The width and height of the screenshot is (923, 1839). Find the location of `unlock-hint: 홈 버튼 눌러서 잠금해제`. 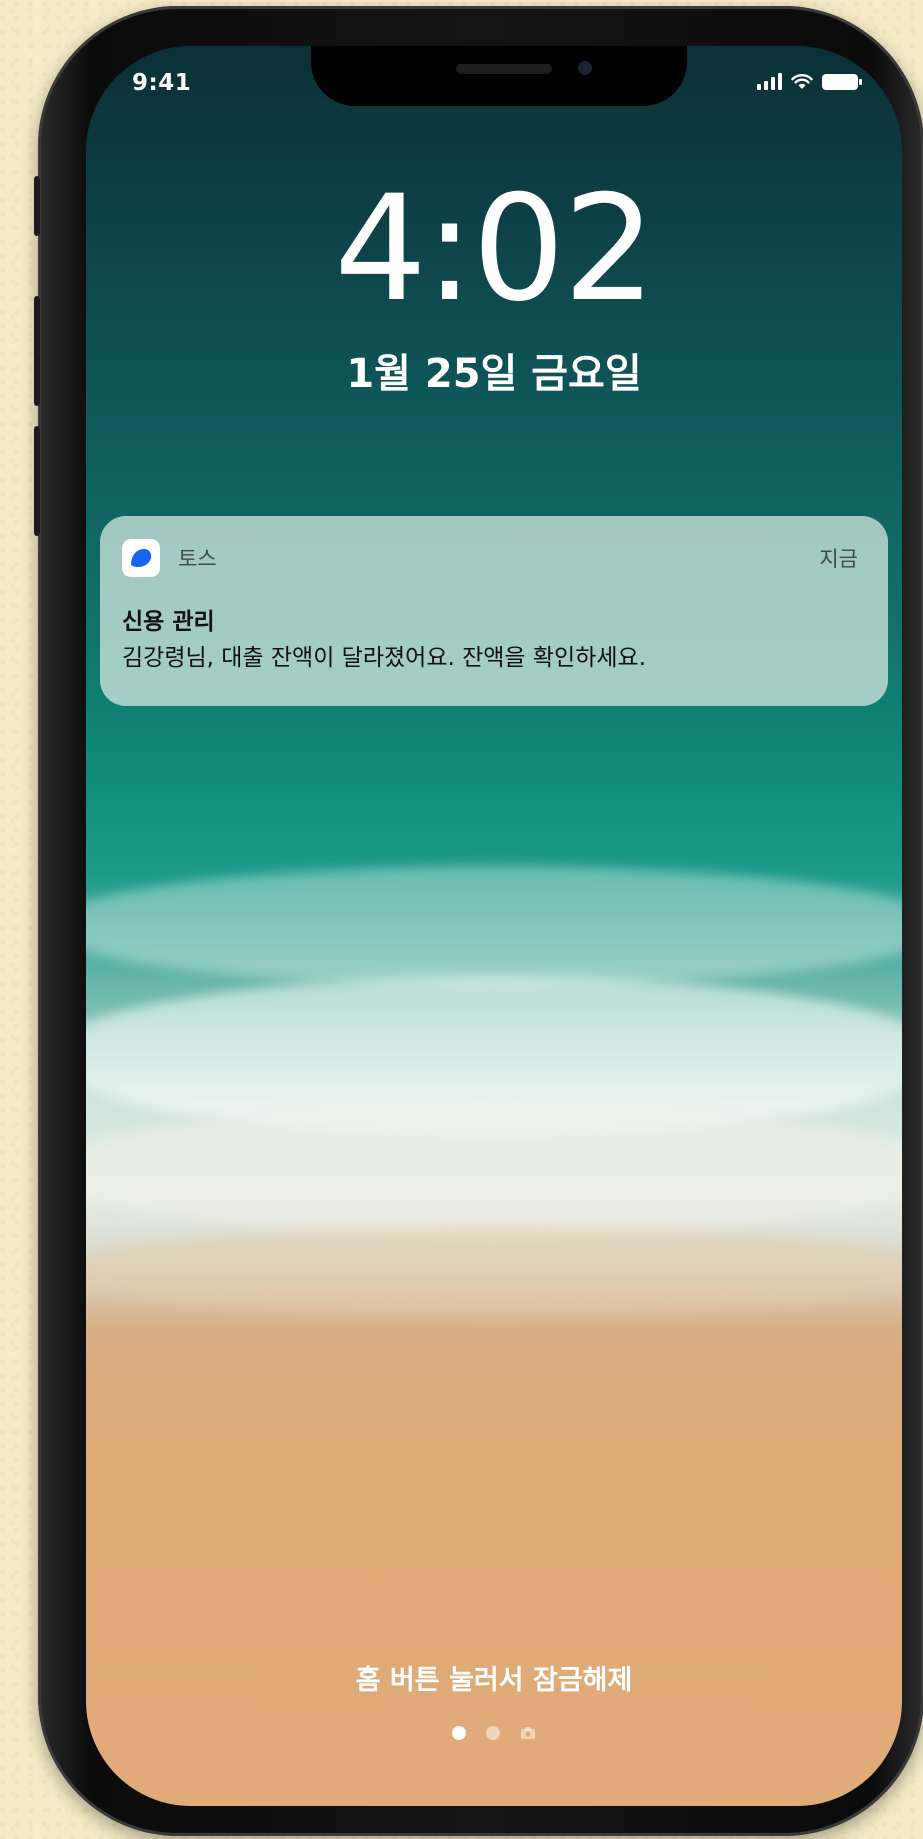

unlock-hint: 홈 버튼 눌러서 잠금해제 is located at coordinates (494, 1680).